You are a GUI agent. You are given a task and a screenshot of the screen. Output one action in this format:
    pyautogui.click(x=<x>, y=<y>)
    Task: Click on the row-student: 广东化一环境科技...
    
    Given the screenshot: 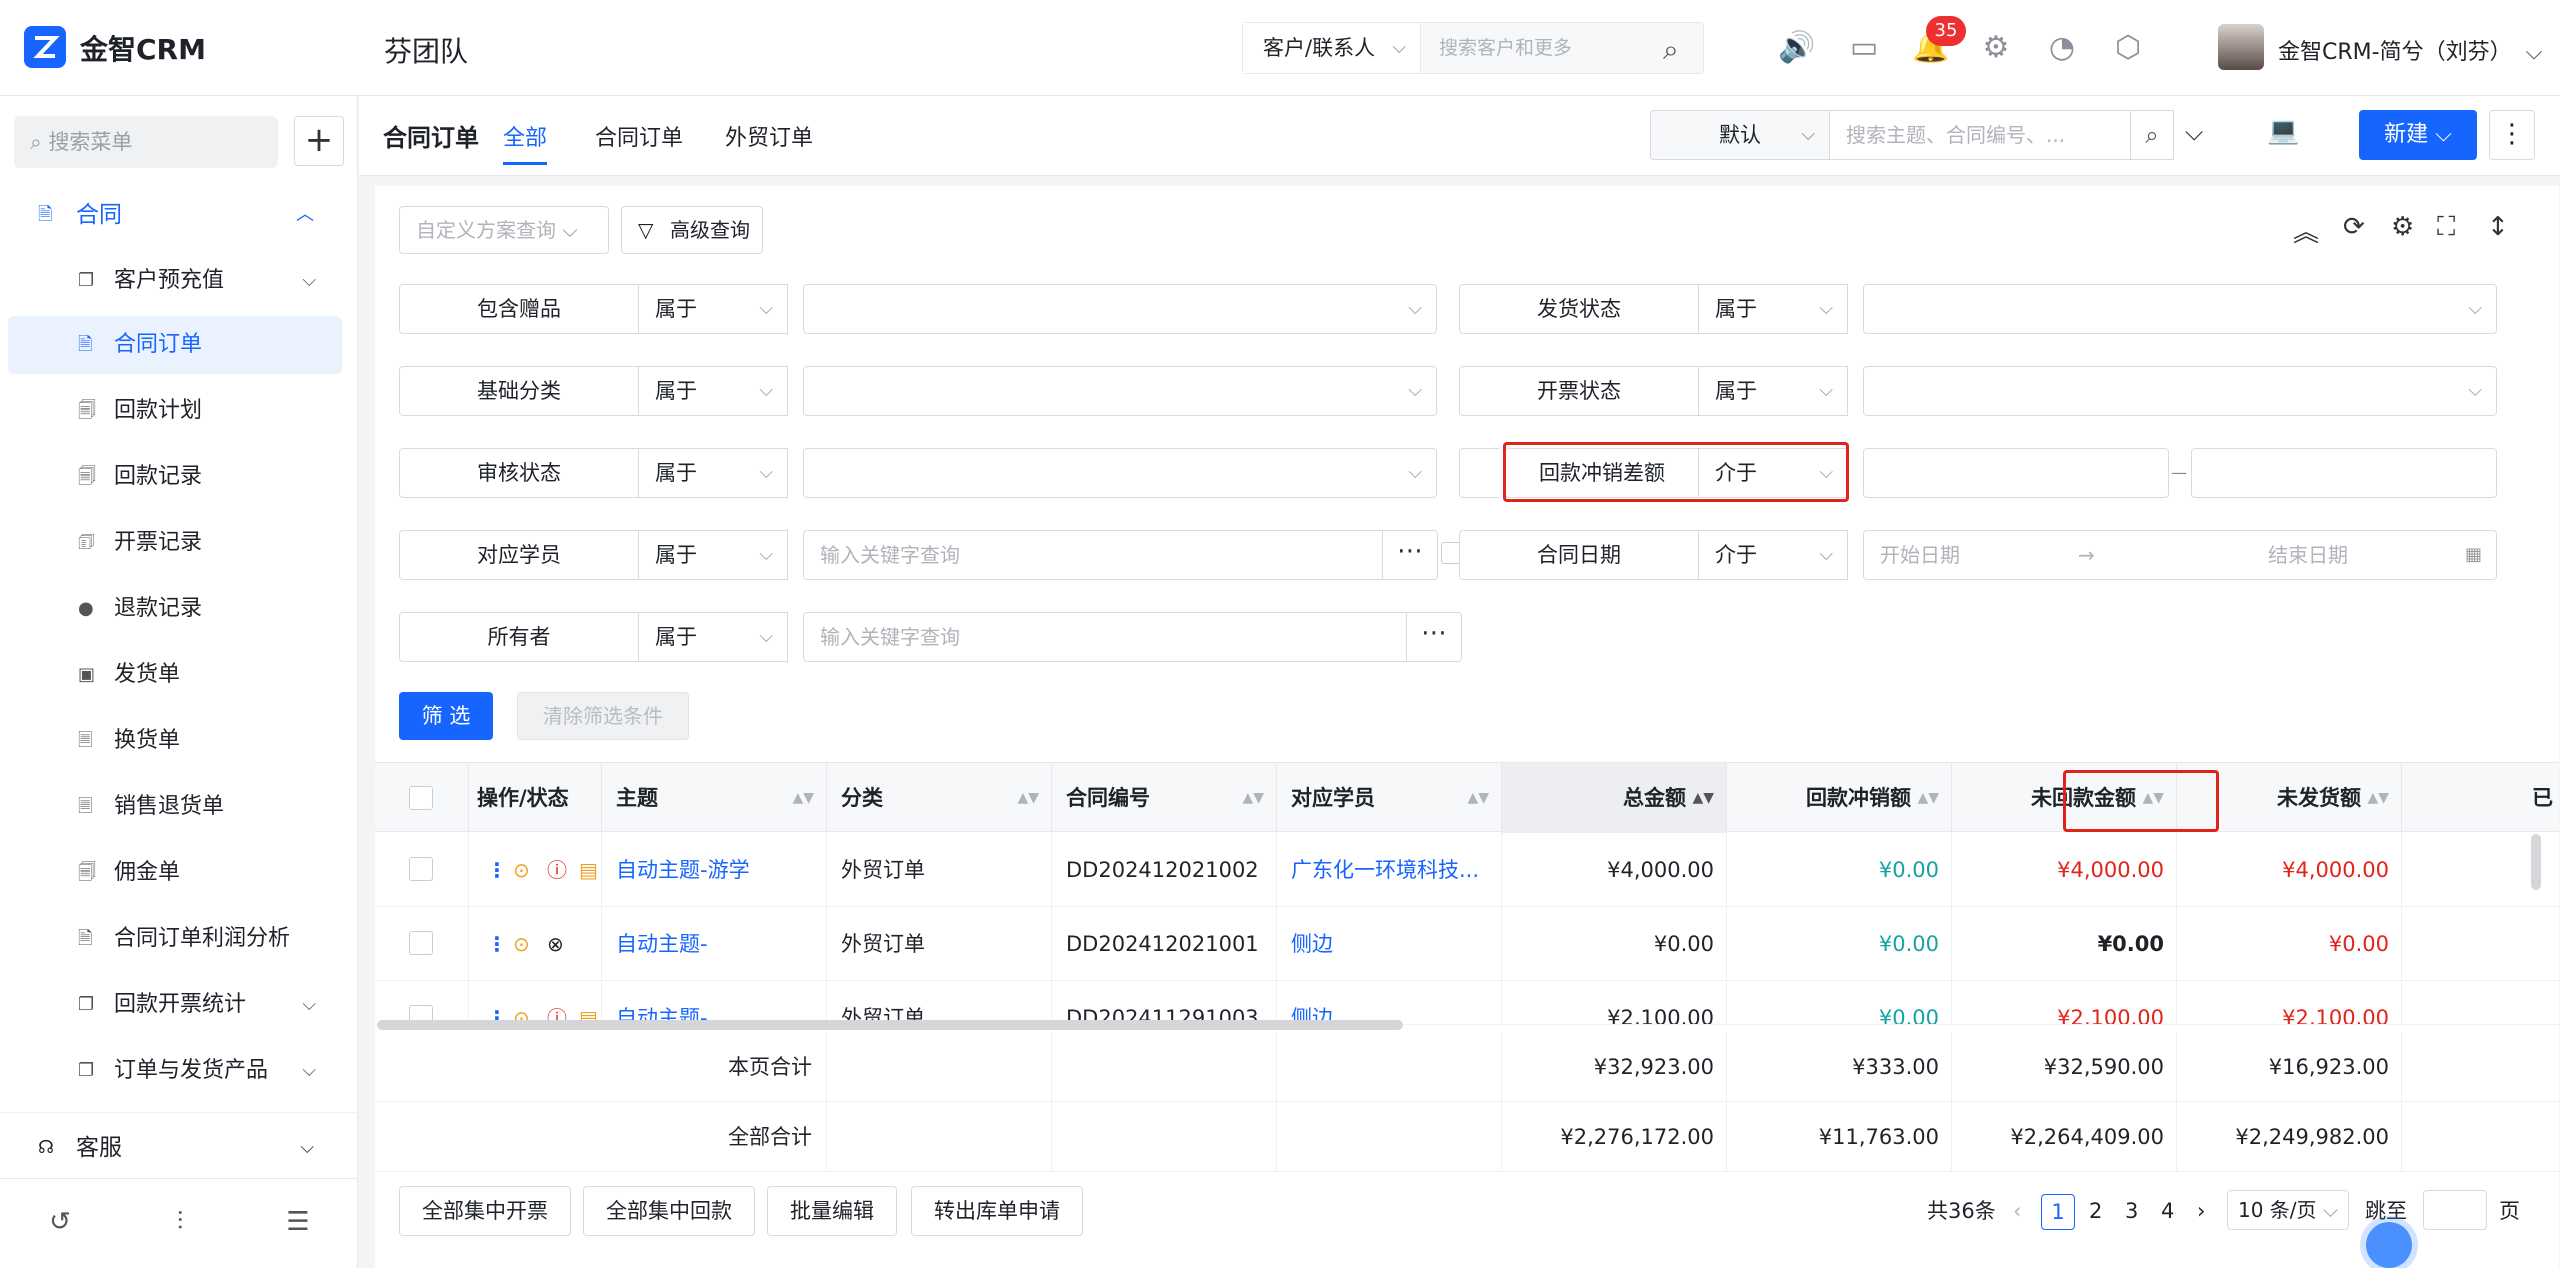 What is the action you would take?
    pyautogui.click(x=1389, y=870)
    